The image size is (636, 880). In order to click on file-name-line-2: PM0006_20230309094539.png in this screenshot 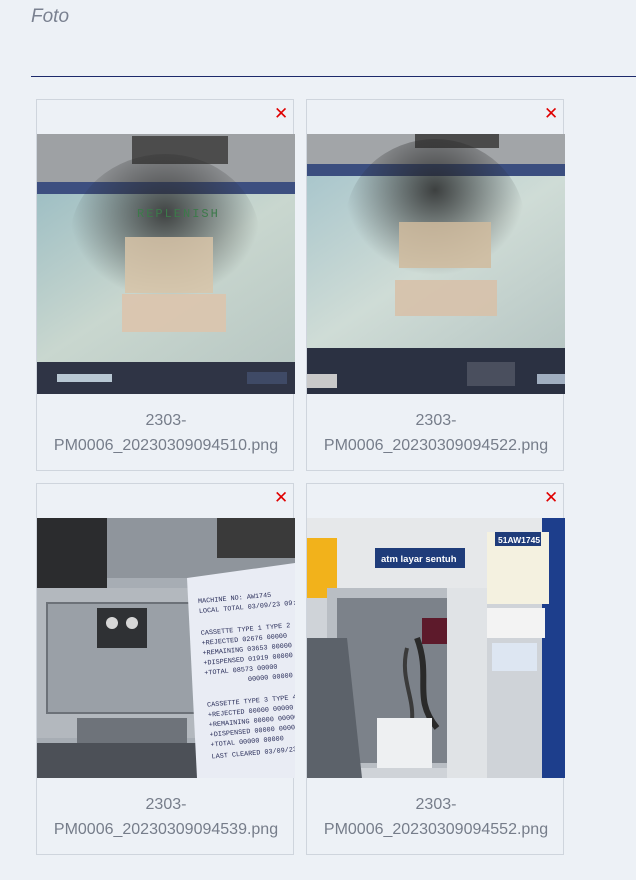, I will do `click(166, 829)`.